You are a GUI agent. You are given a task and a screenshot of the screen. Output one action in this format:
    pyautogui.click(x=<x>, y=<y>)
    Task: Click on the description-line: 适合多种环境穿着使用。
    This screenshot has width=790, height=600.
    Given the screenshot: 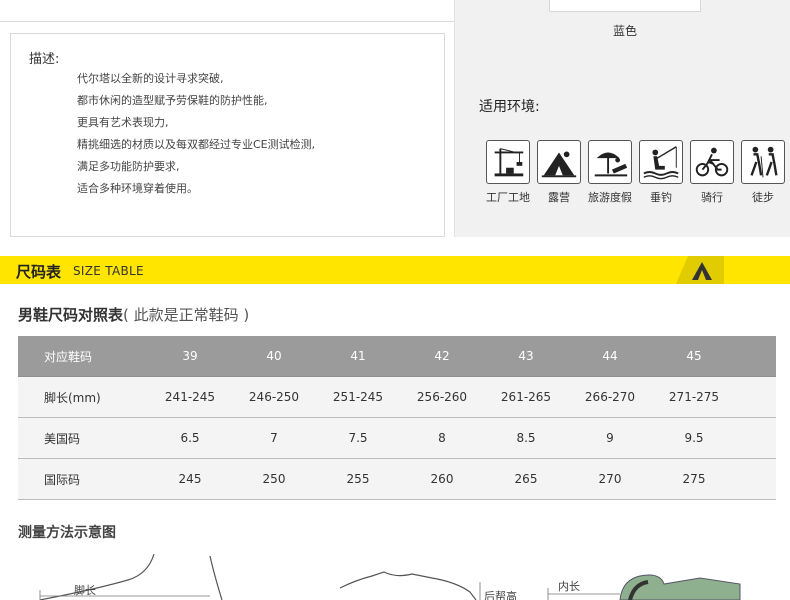 What is the action you would take?
    pyautogui.click(x=137, y=188)
    